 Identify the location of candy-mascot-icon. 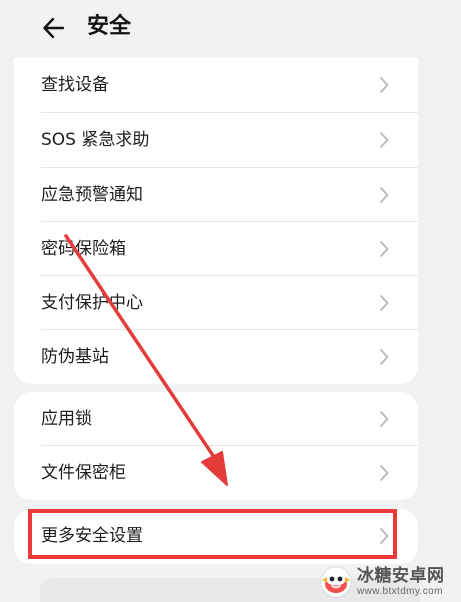
(336, 582).